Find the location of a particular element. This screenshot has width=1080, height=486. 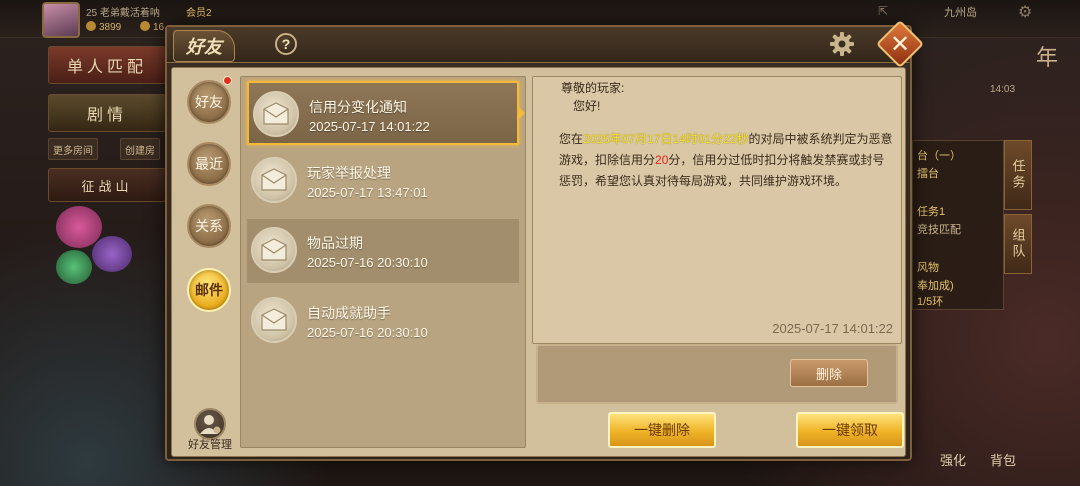

quest-line: 风物 is located at coordinates (928, 268).